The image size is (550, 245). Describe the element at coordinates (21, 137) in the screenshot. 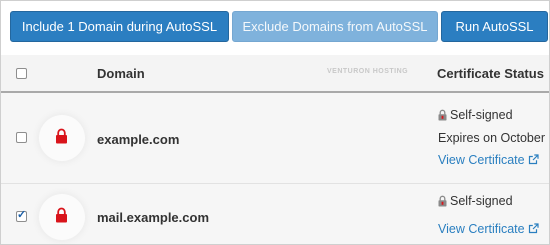

I see `row-checkbox` at that location.